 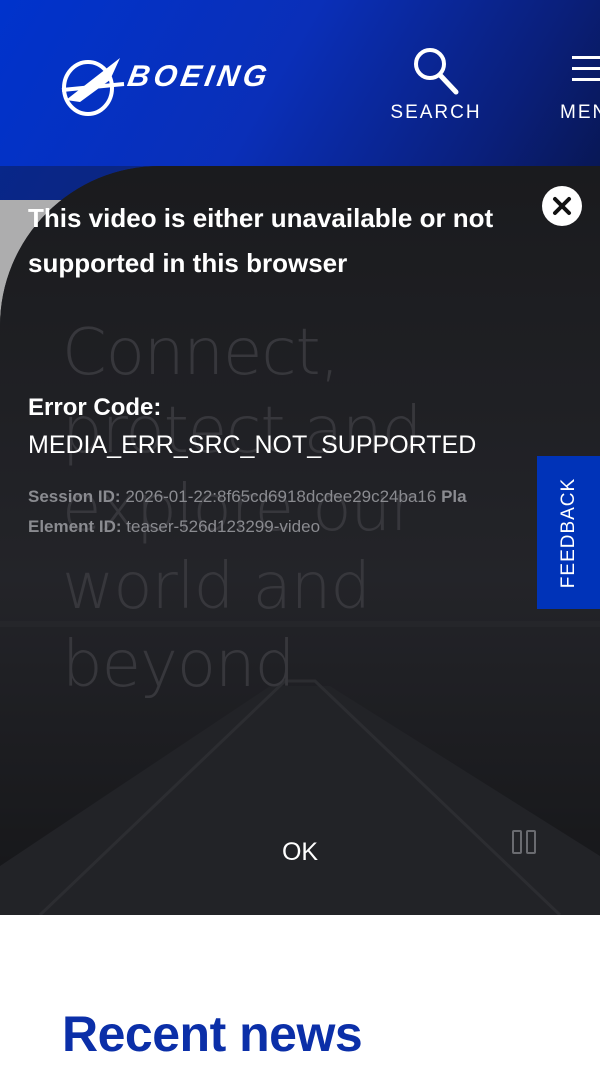 What do you see at coordinates (580, 112) in the screenshot?
I see `menu-label: MENU` at bounding box center [580, 112].